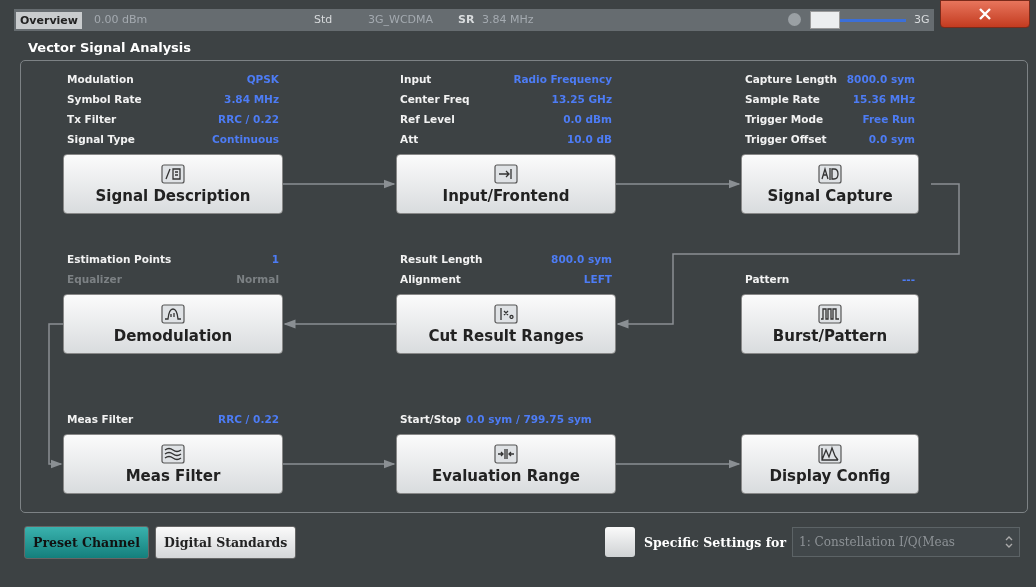 This screenshot has height=587, width=1036. I want to click on parameter-value: LEFT, so click(597, 279).